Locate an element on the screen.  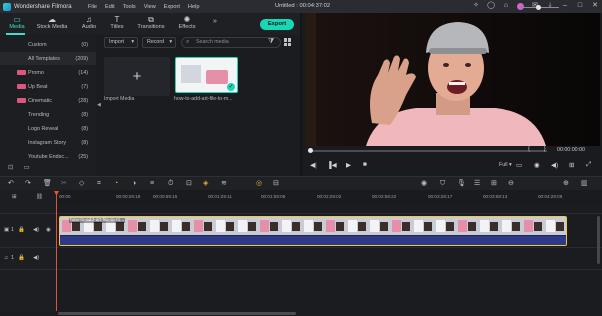
crop-icon: ⌗ is located at coordinates (99, 183).